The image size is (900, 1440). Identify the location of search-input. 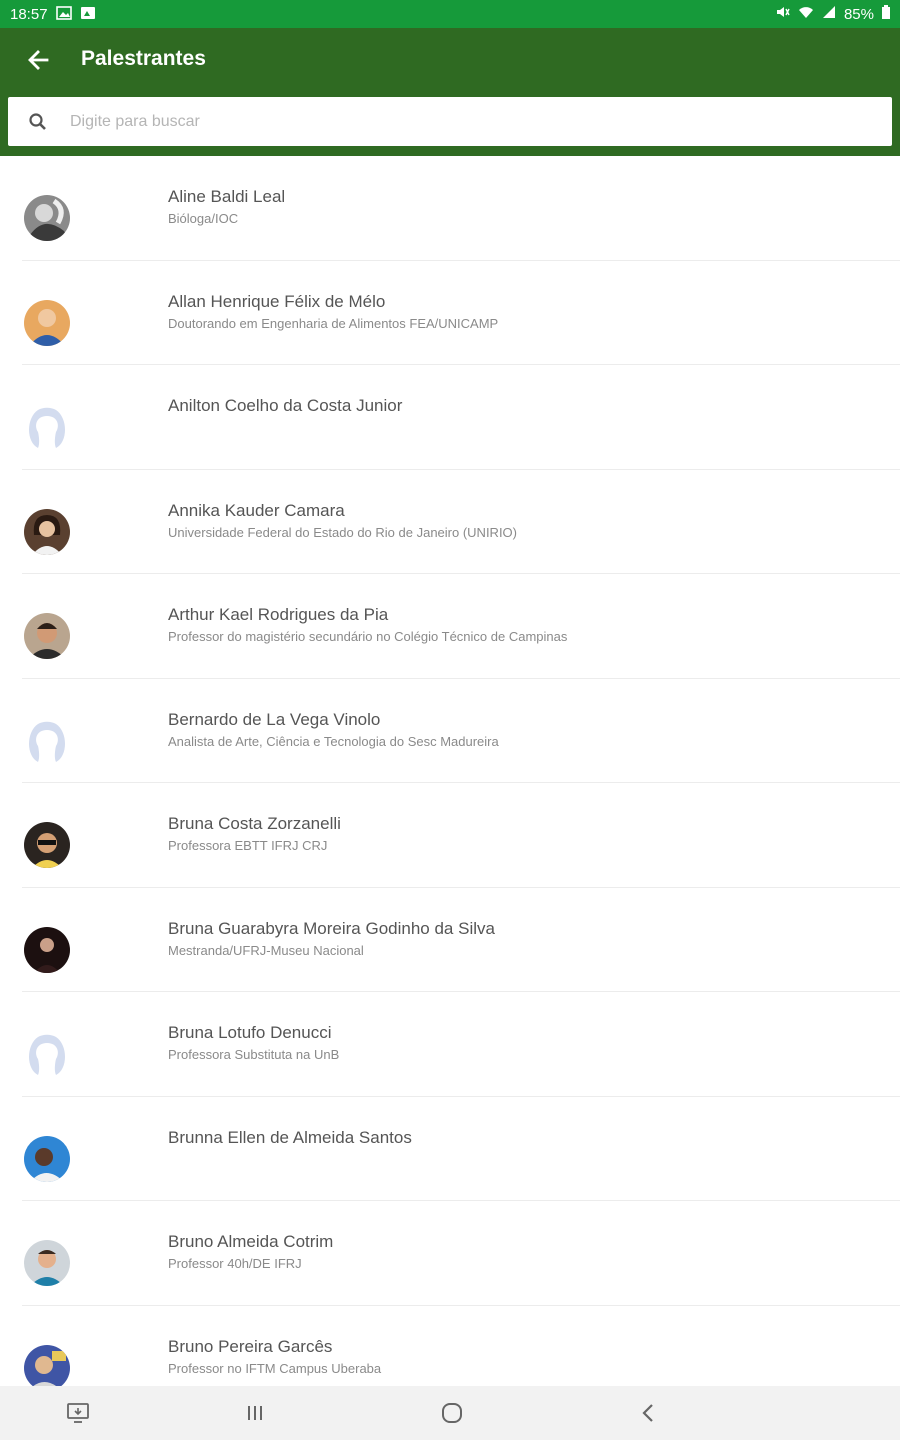
(480, 121).